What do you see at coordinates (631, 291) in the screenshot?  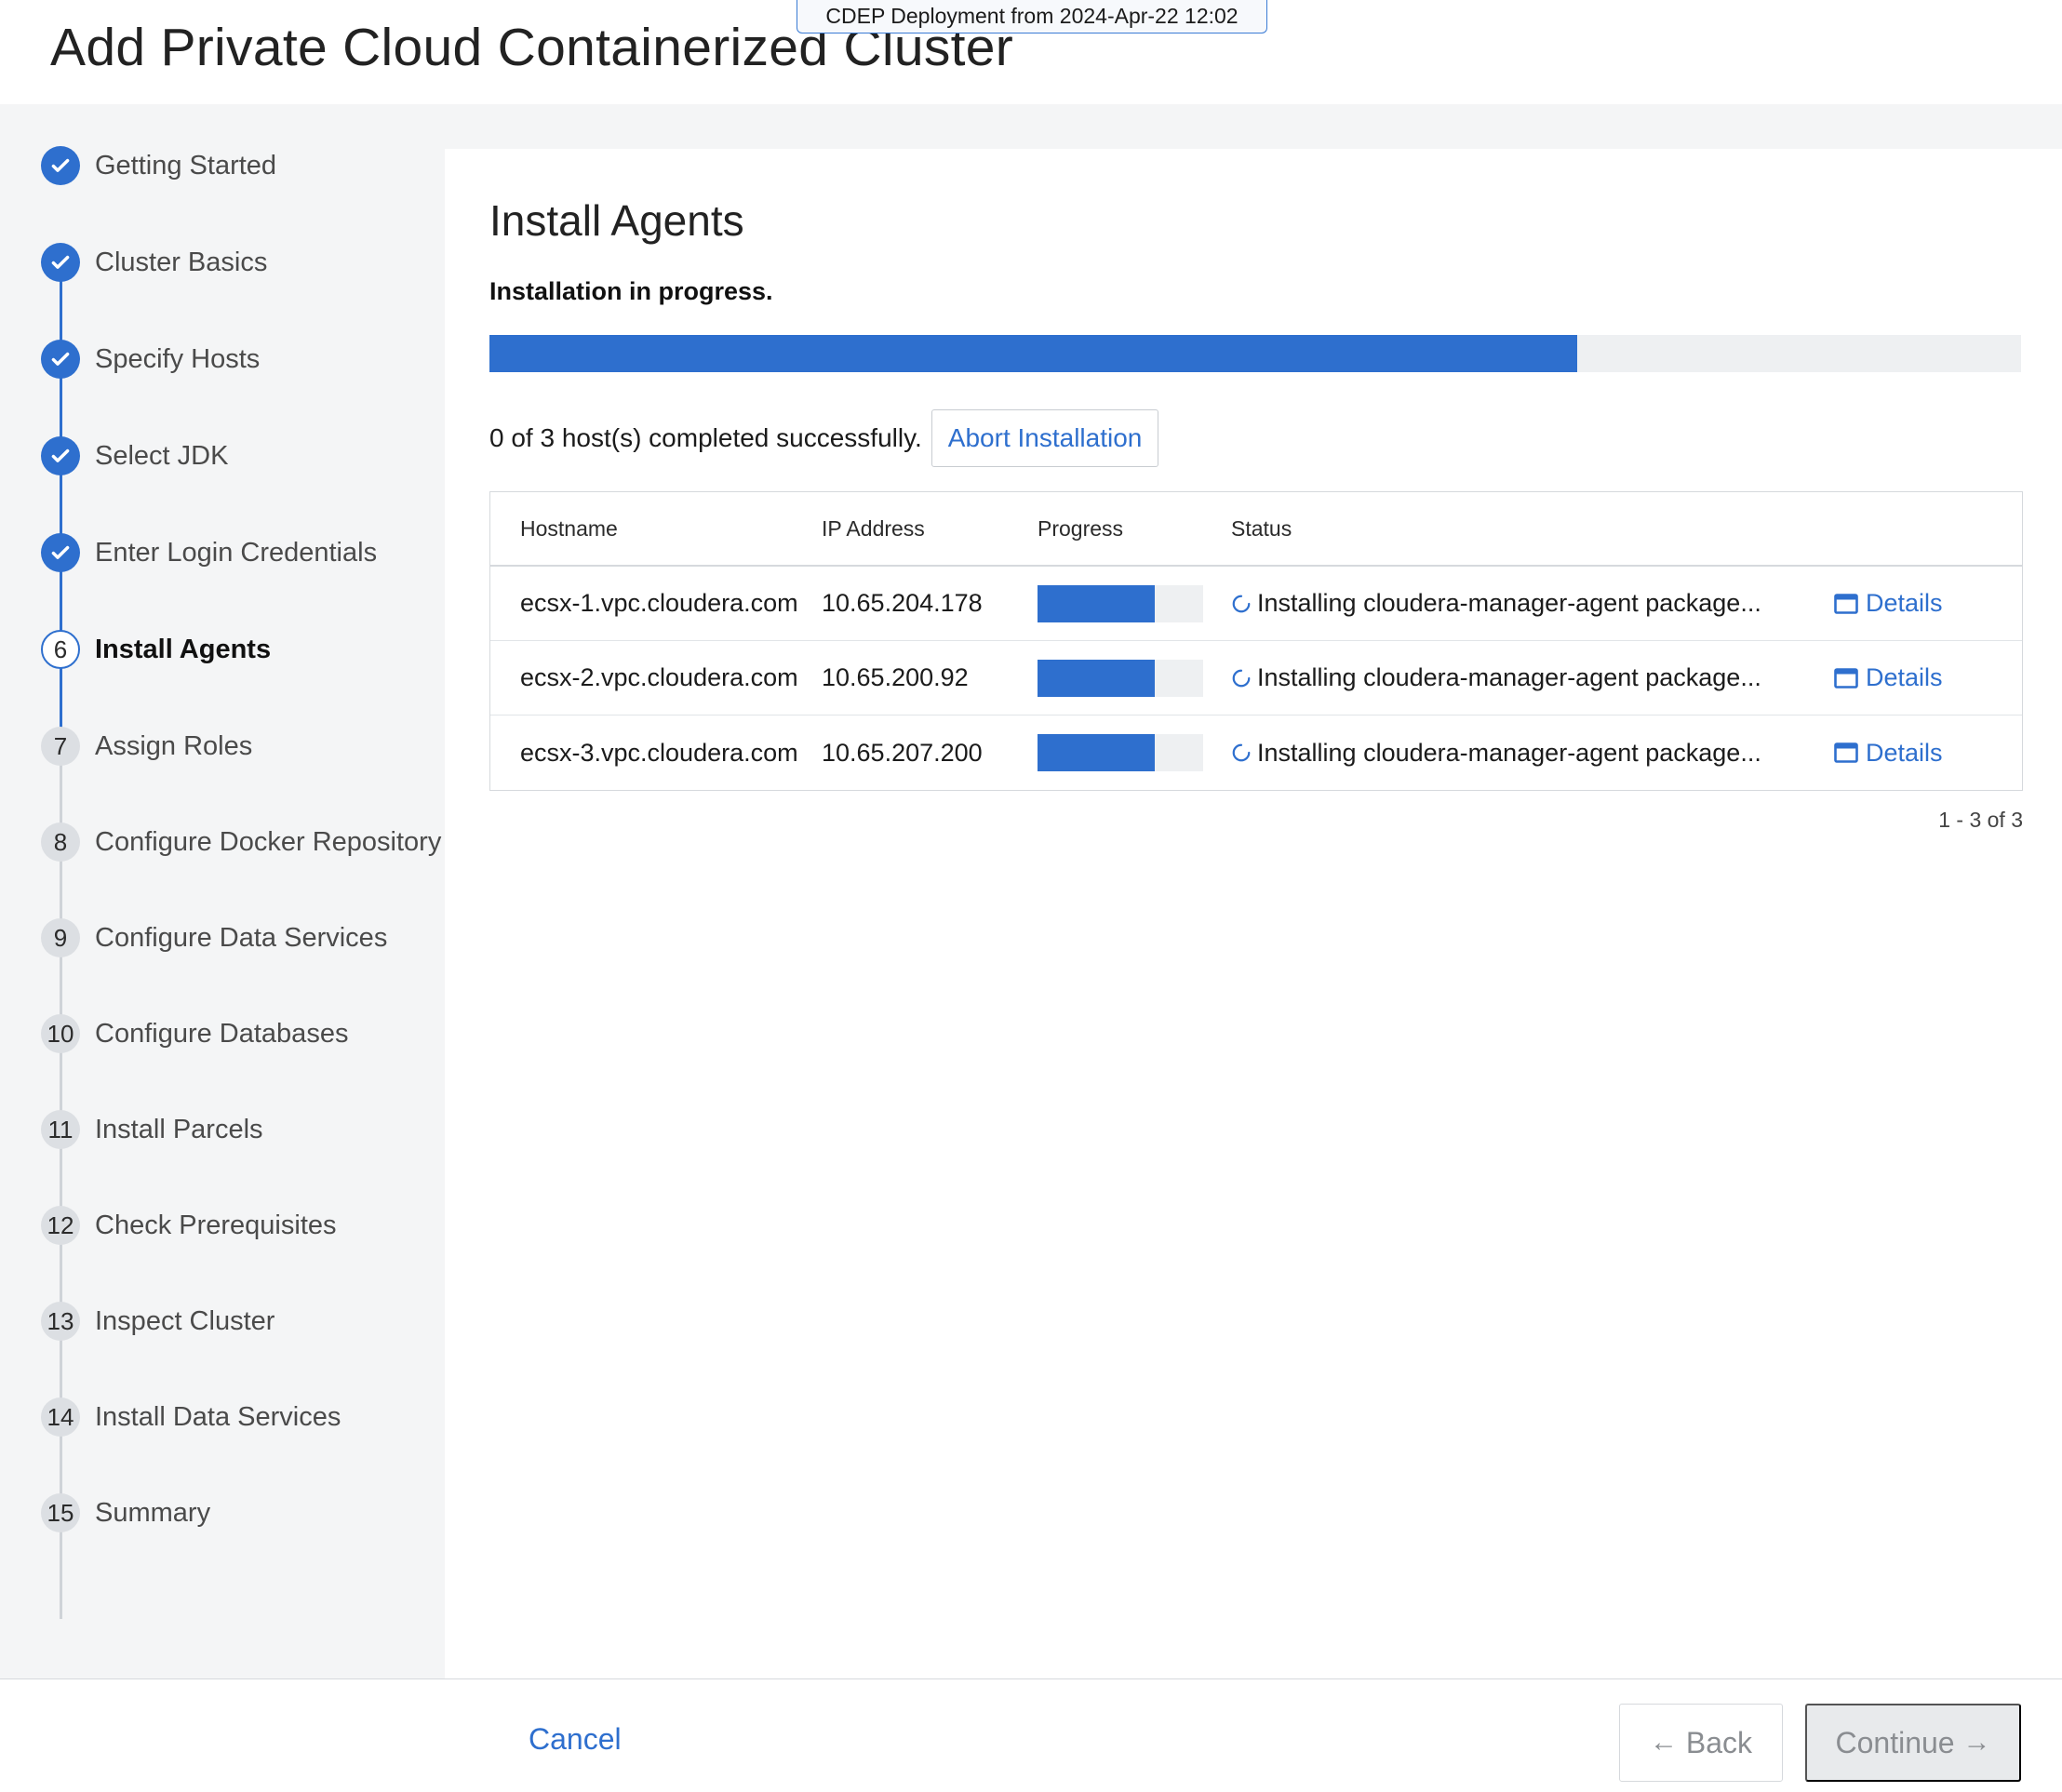 I see `installation-status: Installation in progress.` at bounding box center [631, 291].